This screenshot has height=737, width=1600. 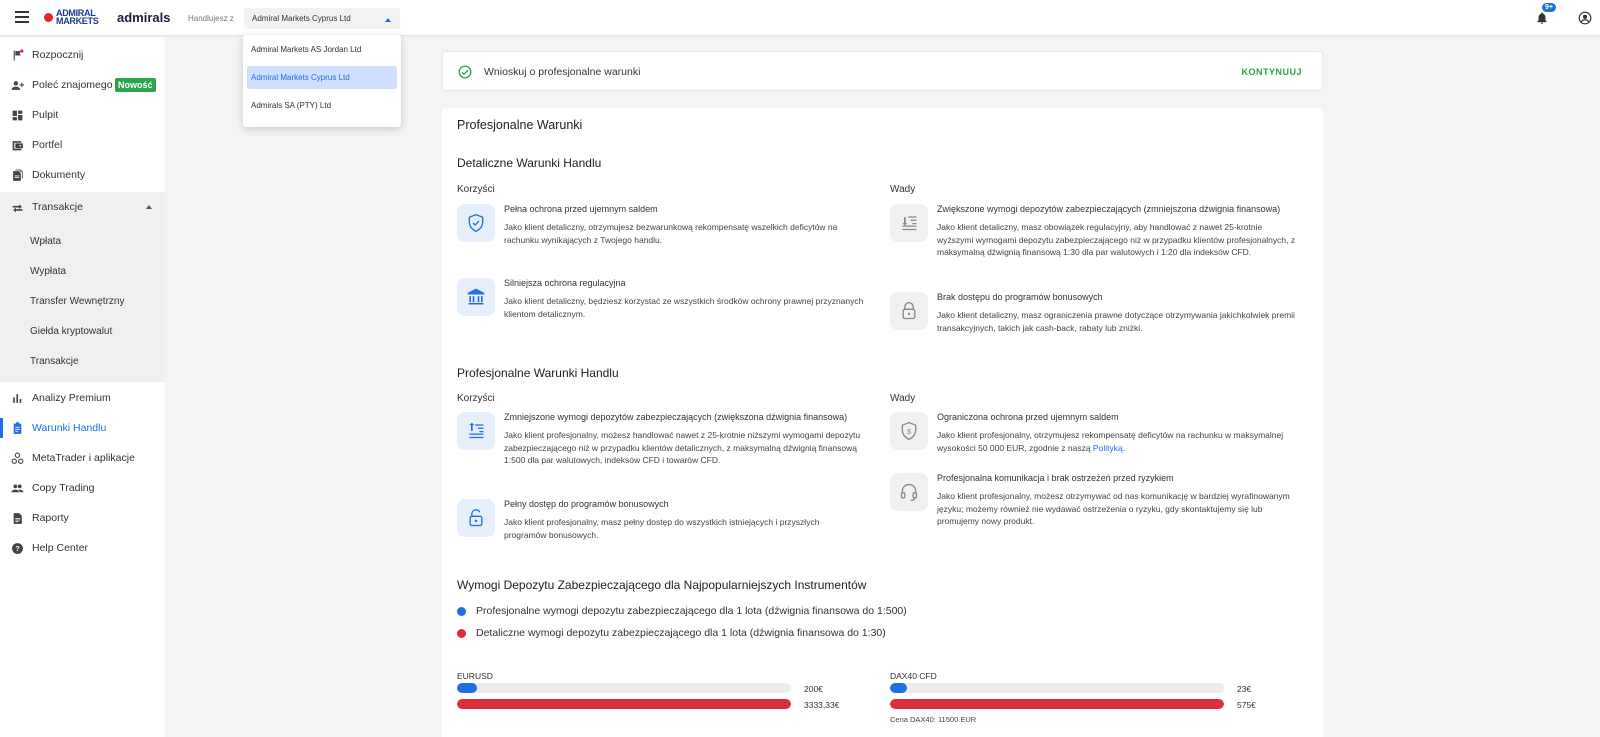 What do you see at coordinates (476, 518) in the screenshot?
I see `unlock-icon` at bounding box center [476, 518].